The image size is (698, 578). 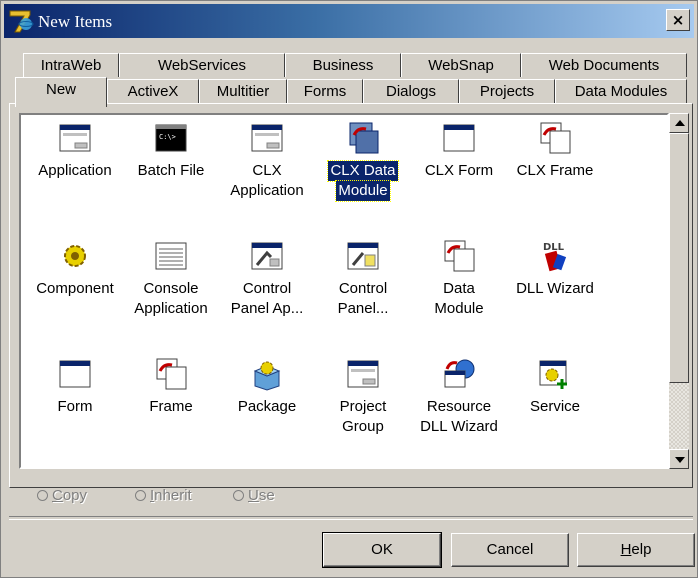 What do you see at coordinates (171, 374) in the screenshot?
I see `frame-icon` at bounding box center [171, 374].